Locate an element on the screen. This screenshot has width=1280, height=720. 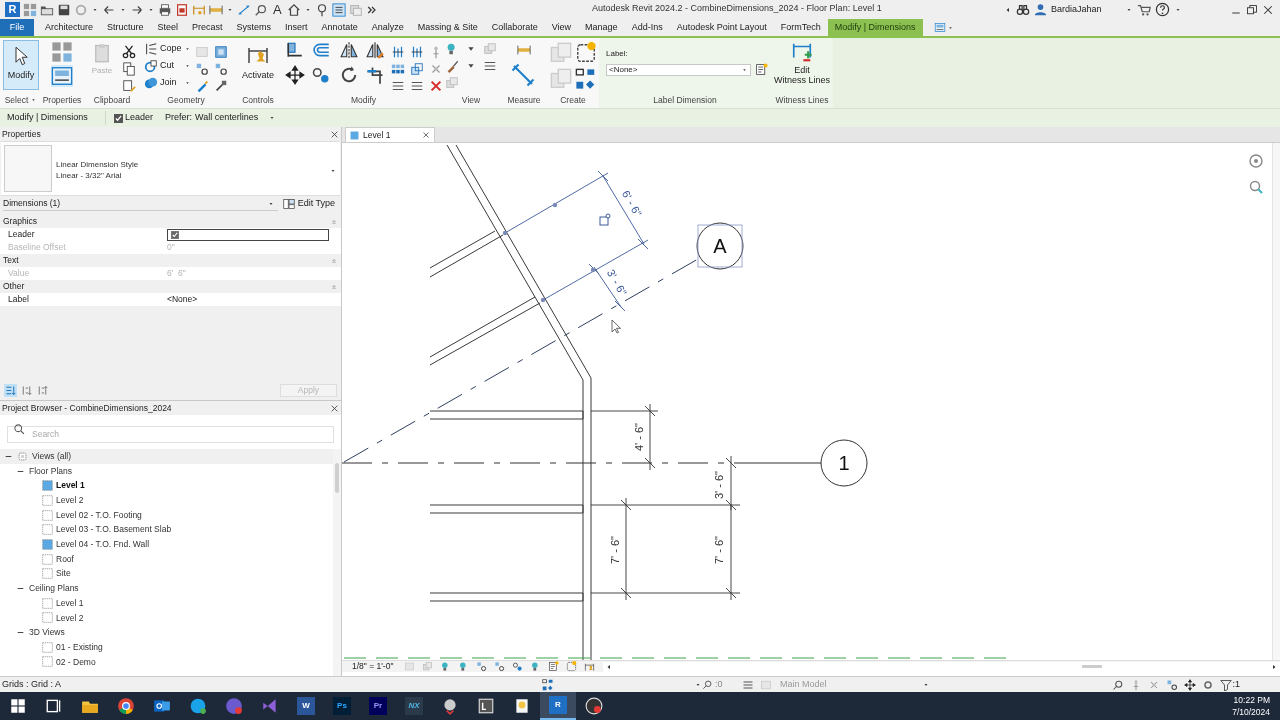
tree-item: Level 04 - T.O. Fnd. Wall is located at coordinates (103, 544).